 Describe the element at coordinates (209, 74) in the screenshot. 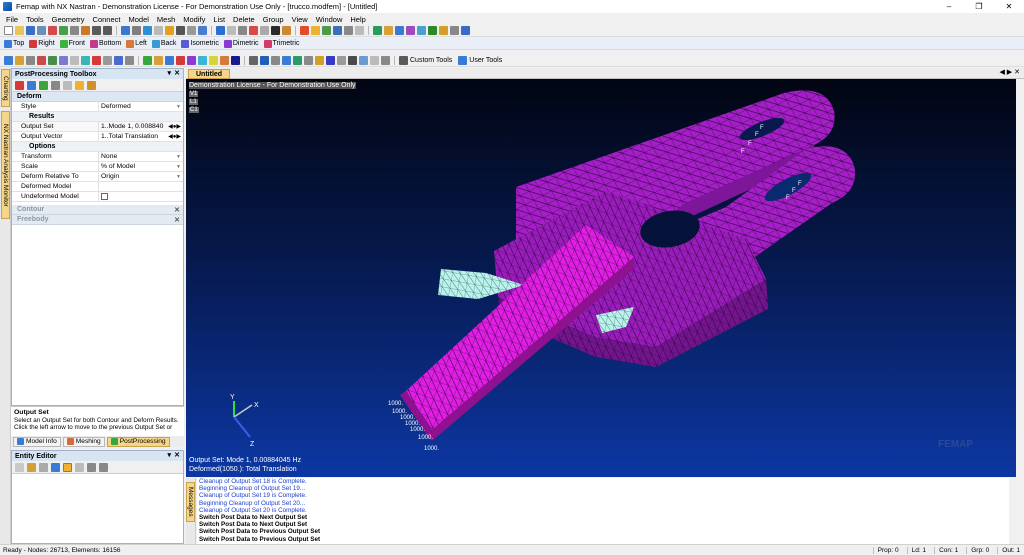

I see `tab-untitled: Untitled` at that location.